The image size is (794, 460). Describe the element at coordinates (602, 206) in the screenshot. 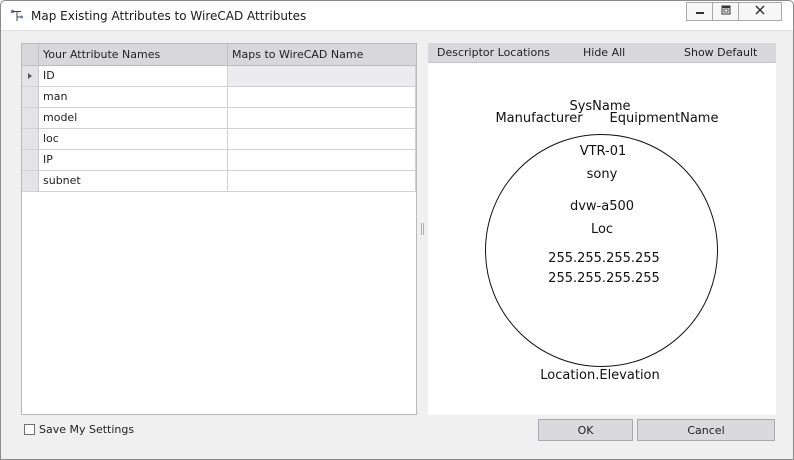

I see `model-value-label: dvw-a500` at that location.